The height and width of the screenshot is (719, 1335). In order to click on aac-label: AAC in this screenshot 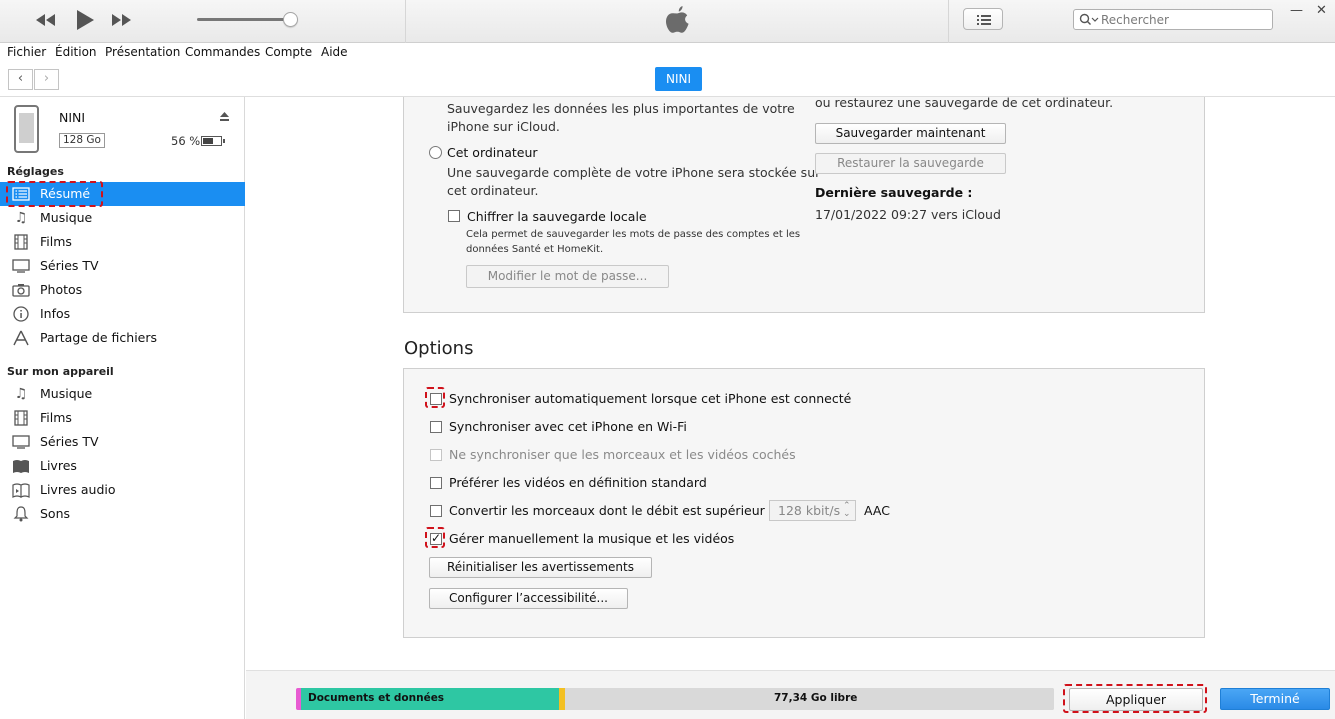, I will do `click(877, 510)`.